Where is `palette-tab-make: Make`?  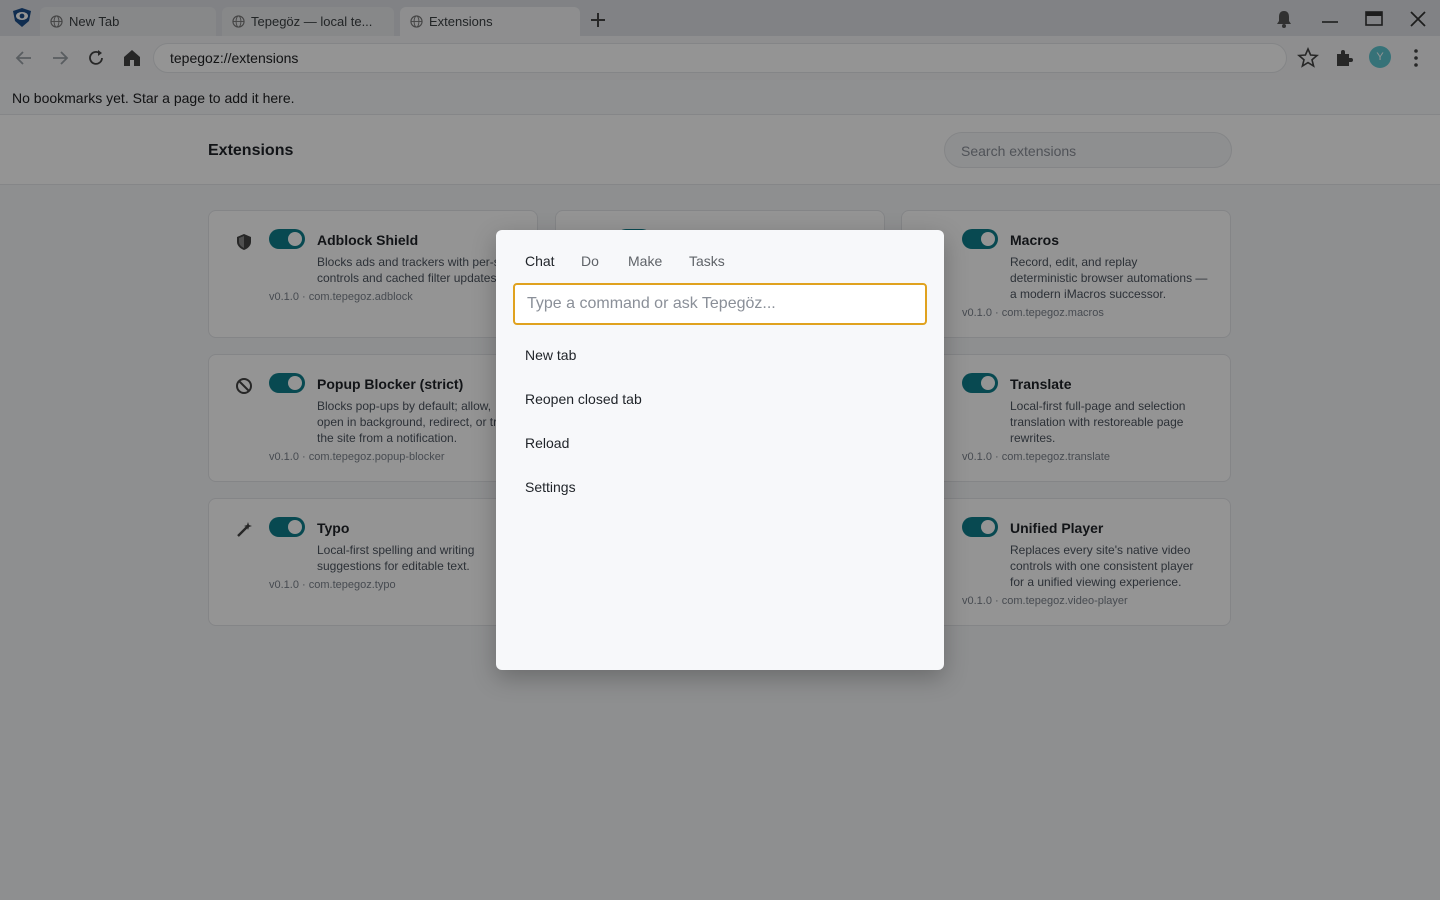 palette-tab-make: Make is located at coordinates (645, 261).